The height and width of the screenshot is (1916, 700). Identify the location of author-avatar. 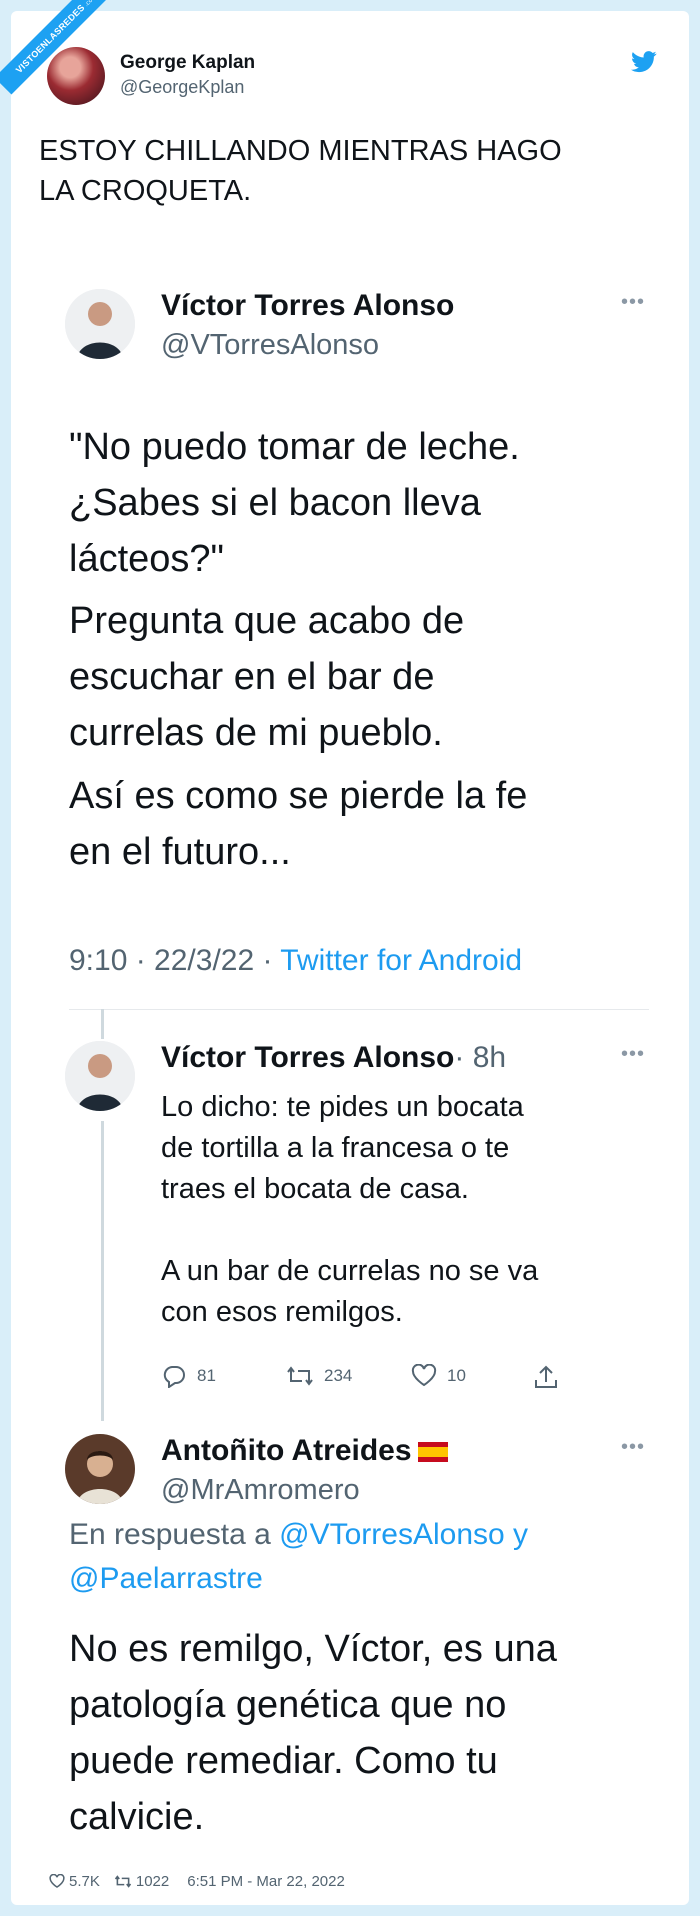
(76, 76).